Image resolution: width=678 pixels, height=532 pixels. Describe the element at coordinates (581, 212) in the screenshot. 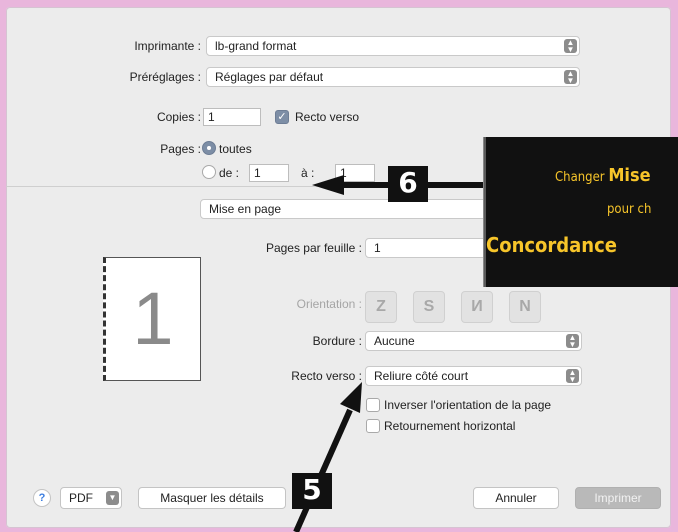

I see `instruction-callout: Changer Mise pour ch Concordance` at that location.